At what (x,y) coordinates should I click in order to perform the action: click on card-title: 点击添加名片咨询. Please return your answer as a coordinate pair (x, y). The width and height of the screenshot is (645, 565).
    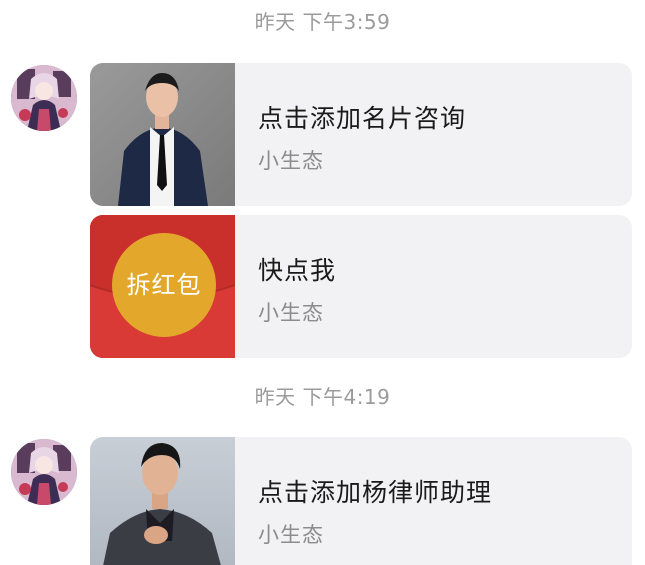
    Looking at the image, I should click on (362, 118).